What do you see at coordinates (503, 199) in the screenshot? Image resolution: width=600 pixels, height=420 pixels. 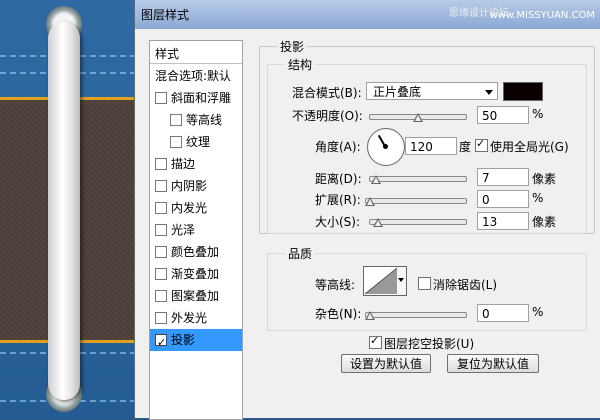 I see `spread-input: 0` at bounding box center [503, 199].